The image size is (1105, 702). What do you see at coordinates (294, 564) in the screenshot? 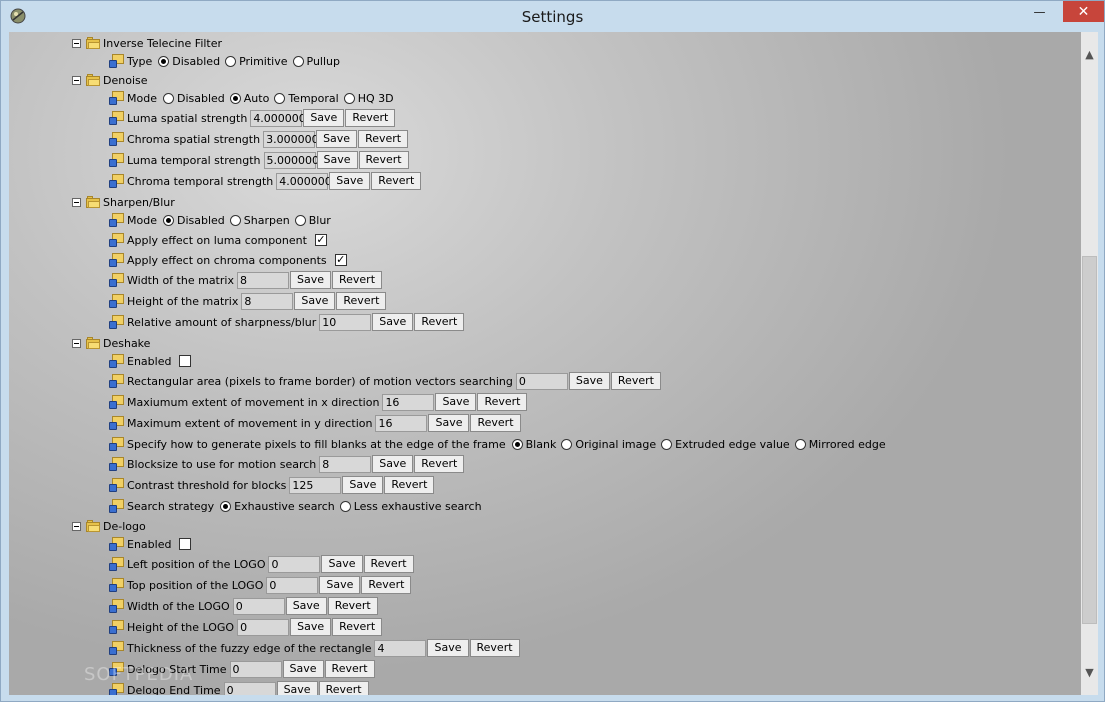
I see `logo-left-input: 0` at bounding box center [294, 564].